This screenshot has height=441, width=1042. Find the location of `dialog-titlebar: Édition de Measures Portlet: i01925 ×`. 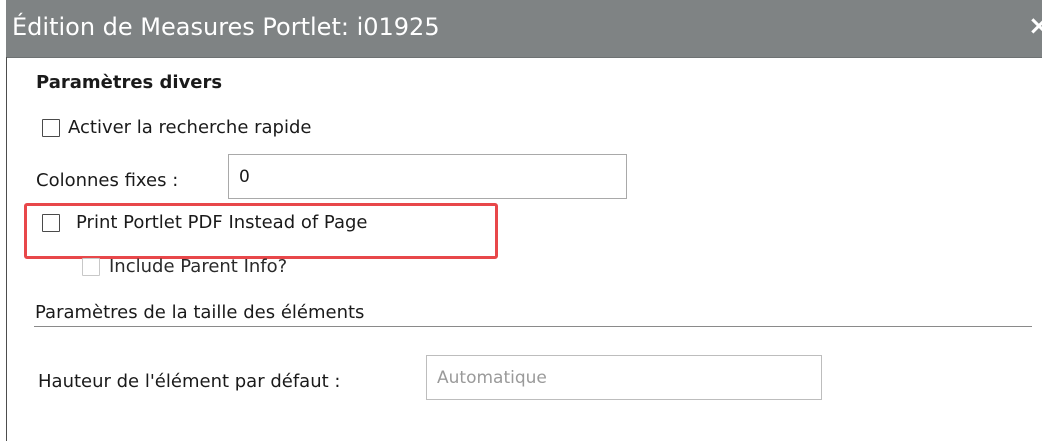

dialog-titlebar: Édition de Measures Portlet: i01925 × is located at coordinates (524, 29).